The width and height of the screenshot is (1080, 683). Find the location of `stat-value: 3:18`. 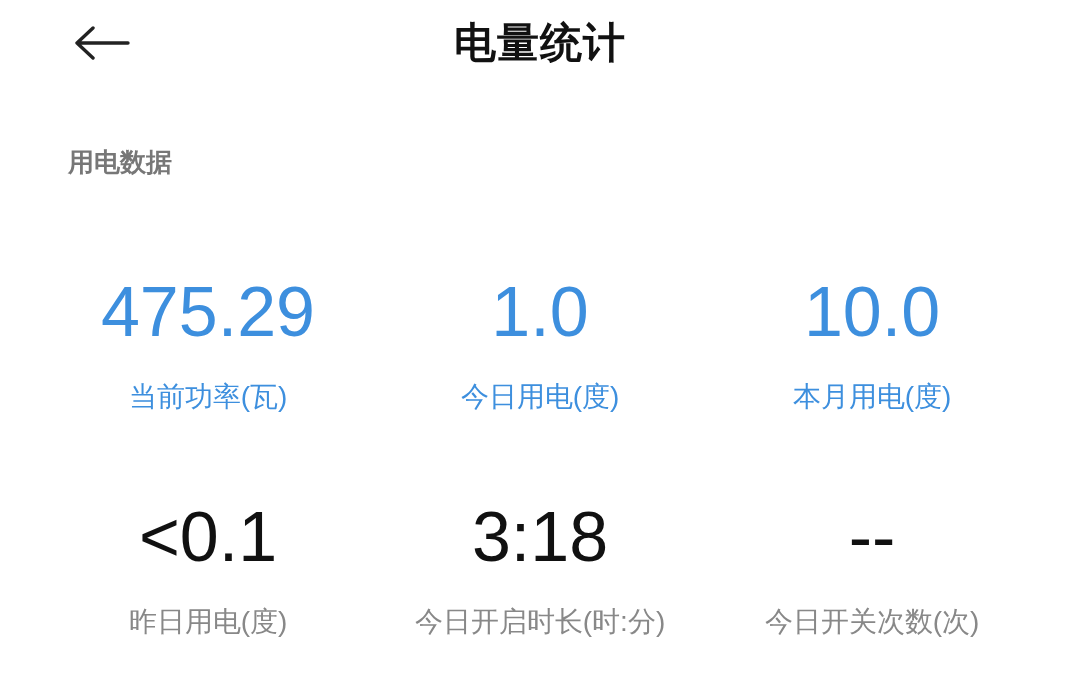

stat-value: 3:18 is located at coordinates (540, 537).